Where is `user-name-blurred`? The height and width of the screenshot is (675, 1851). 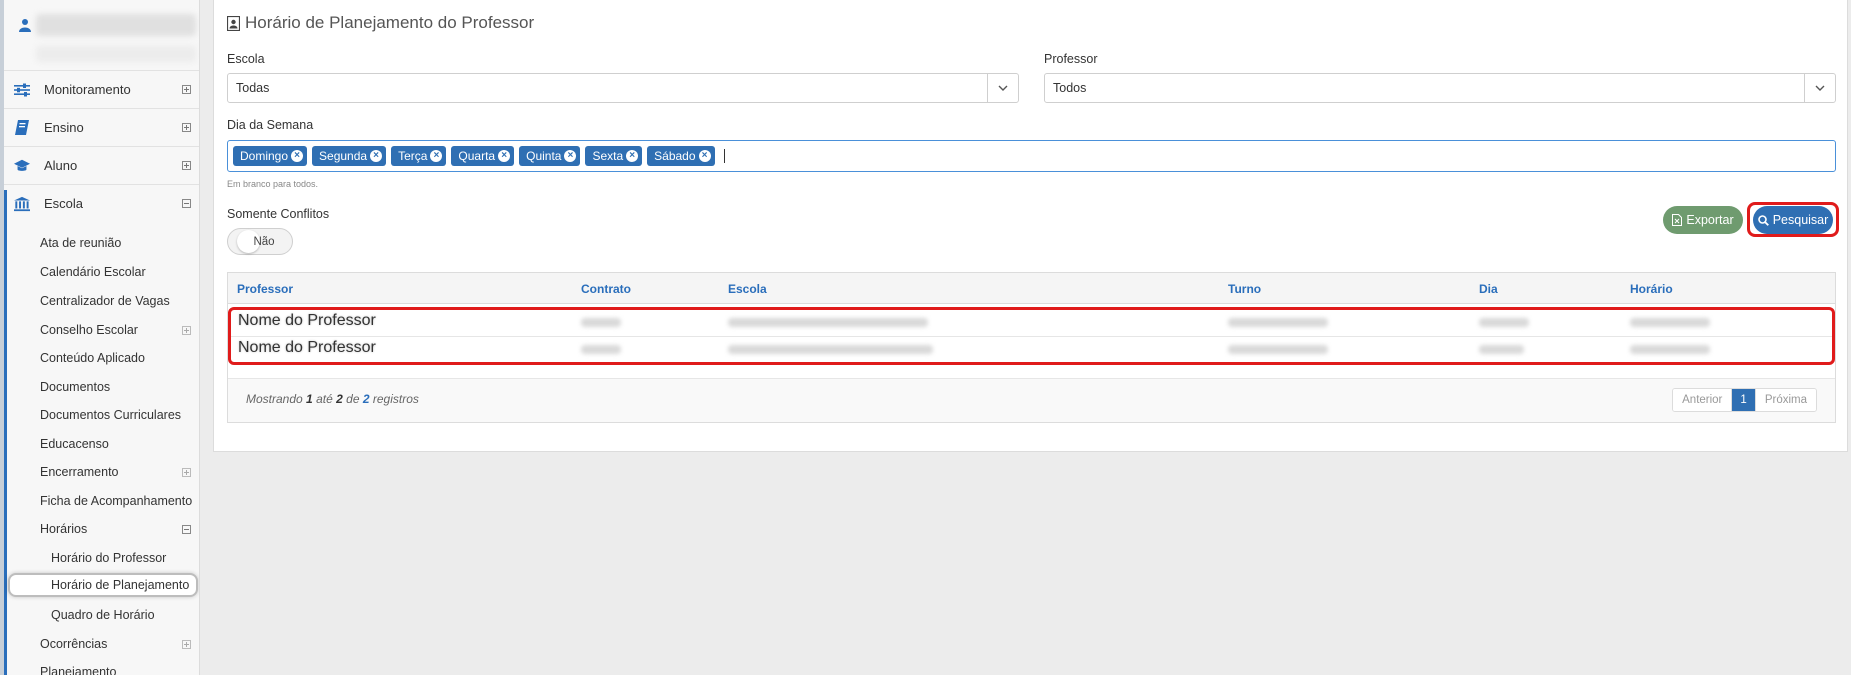 user-name-blurred is located at coordinates (116, 25).